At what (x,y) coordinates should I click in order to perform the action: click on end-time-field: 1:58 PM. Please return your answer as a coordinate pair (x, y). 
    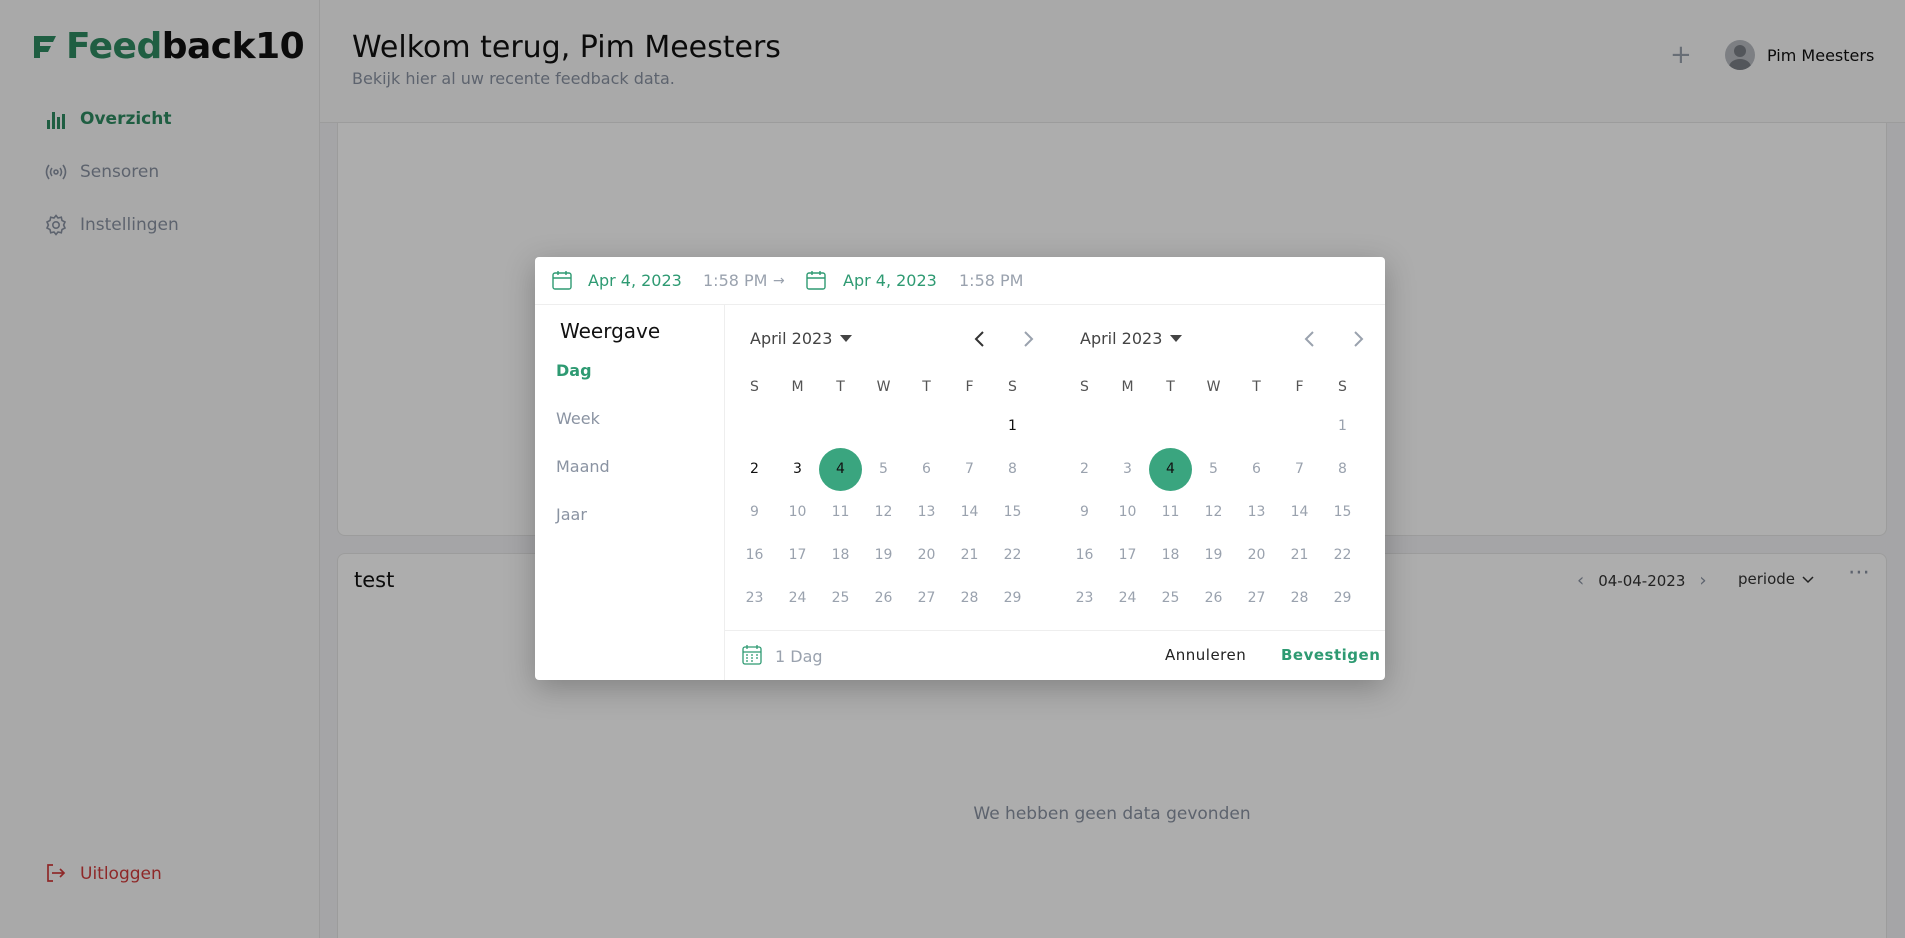
    Looking at the image, I should click on (991, 280).